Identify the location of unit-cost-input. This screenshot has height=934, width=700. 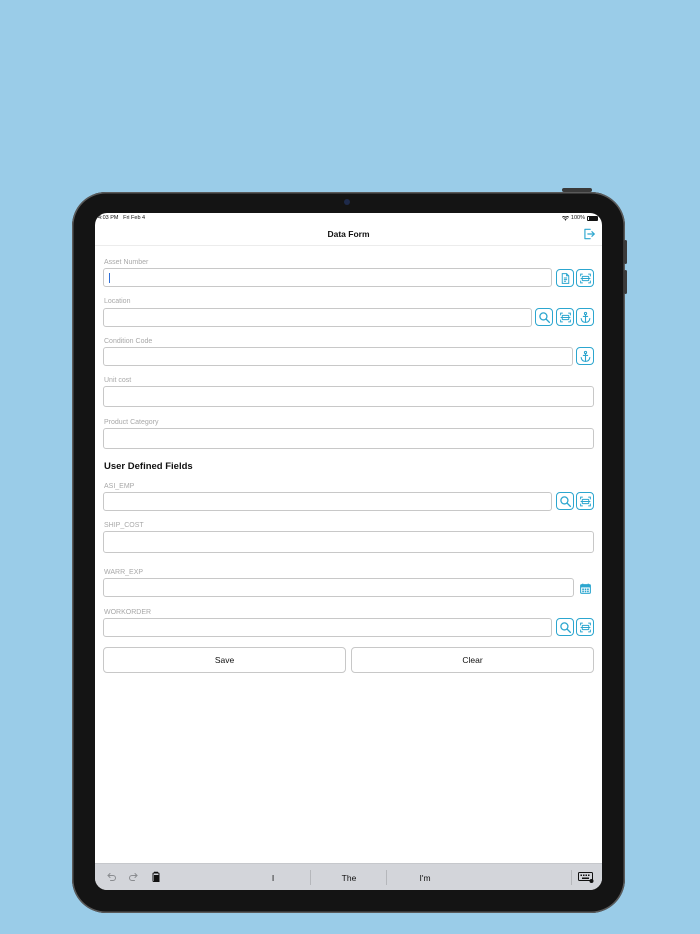
(348, 396).